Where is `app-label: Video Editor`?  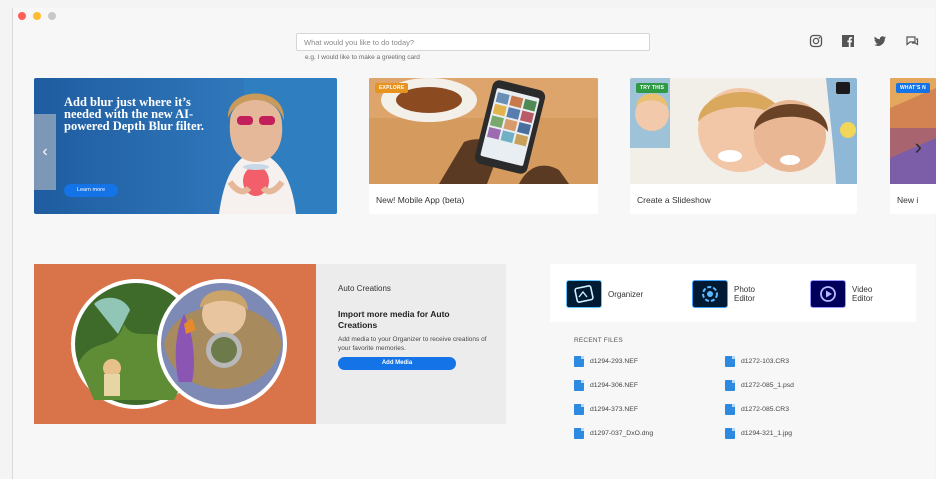
app-label: Video Editor is located at coordinates (862, 294).